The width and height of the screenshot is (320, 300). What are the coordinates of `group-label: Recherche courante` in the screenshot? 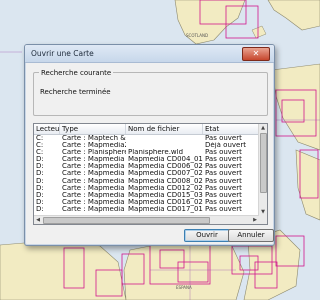 It's located at (76, 73).